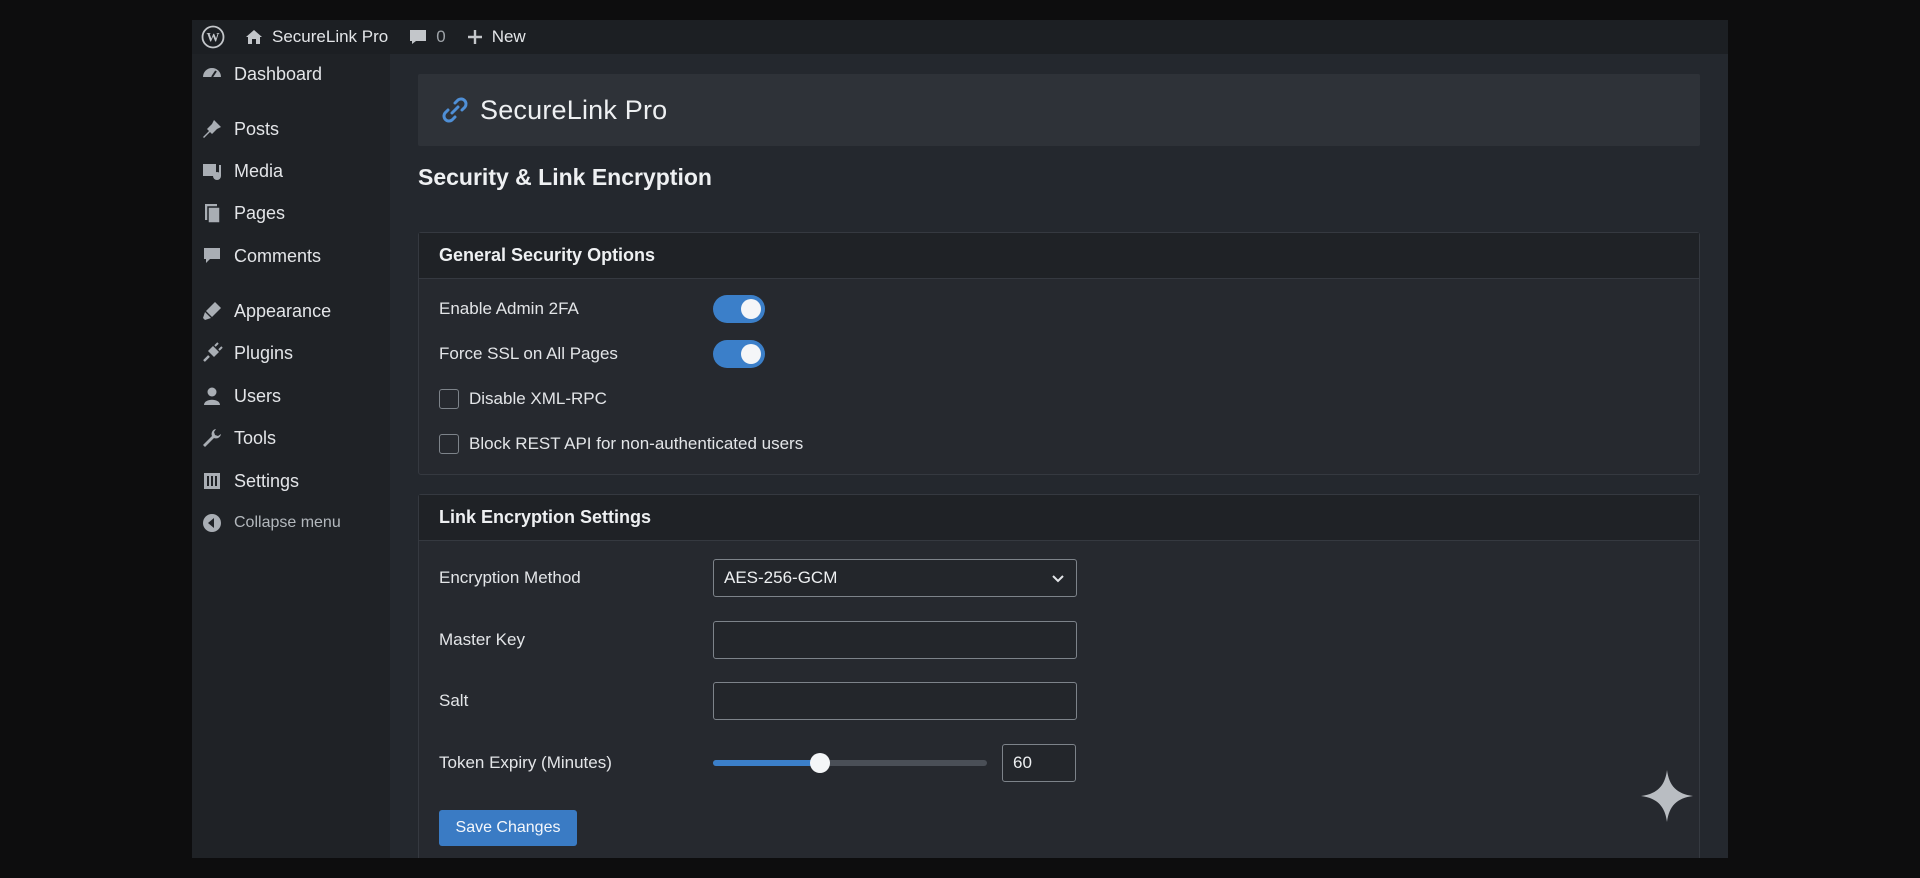  I want to click on pin-icon, so click(212, 129).